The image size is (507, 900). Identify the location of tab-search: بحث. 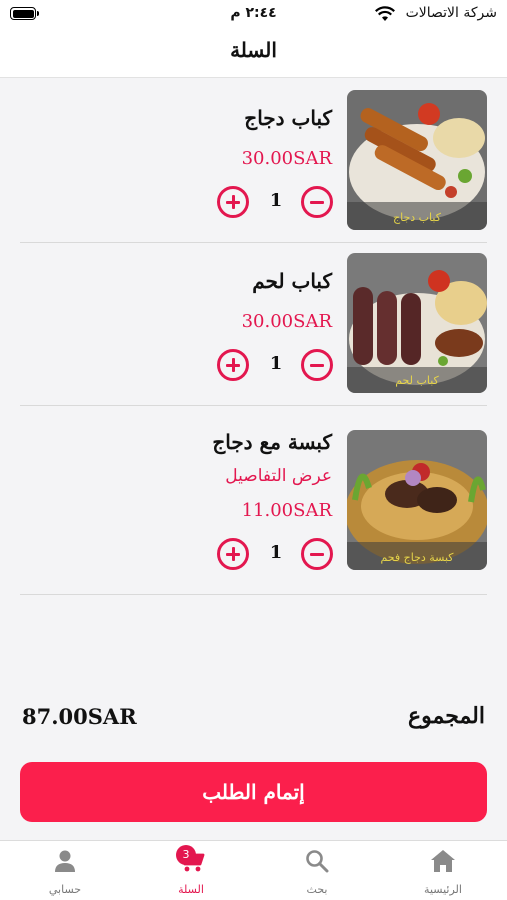
(317, 870).